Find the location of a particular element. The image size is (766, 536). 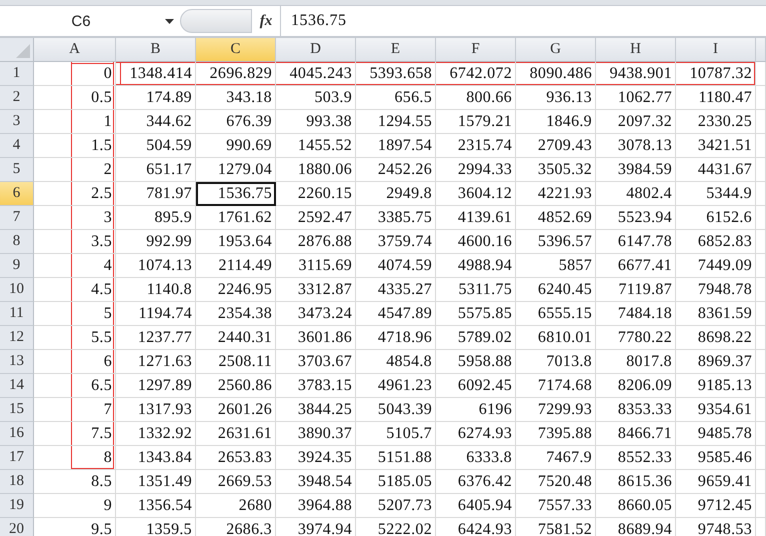

table-cell: 7484.18 is located at coordinates (636, 314).